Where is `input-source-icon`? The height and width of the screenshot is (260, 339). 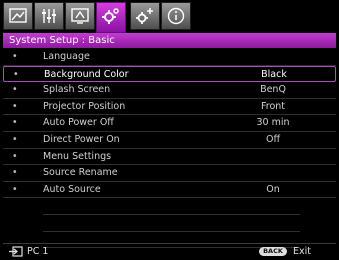 input-source-icon is located at coordinates (16, 251).